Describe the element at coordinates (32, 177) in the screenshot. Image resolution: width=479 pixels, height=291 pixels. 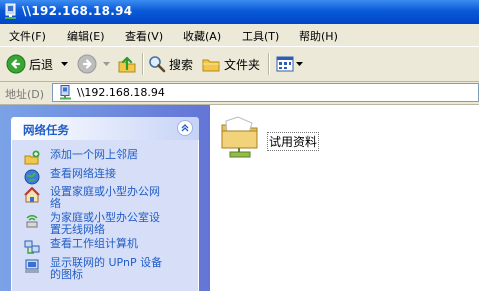
I see `network-connections-icon` at that location.